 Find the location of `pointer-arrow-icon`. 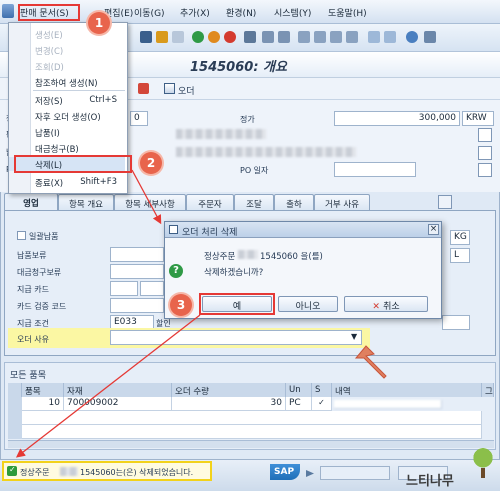

pointer-arrow-icon is located at coordinates (370, 362).